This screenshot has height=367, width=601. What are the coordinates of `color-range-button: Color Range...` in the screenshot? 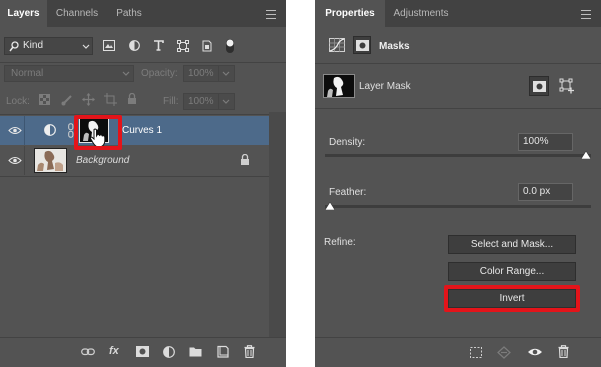 It's located at (512, 271).